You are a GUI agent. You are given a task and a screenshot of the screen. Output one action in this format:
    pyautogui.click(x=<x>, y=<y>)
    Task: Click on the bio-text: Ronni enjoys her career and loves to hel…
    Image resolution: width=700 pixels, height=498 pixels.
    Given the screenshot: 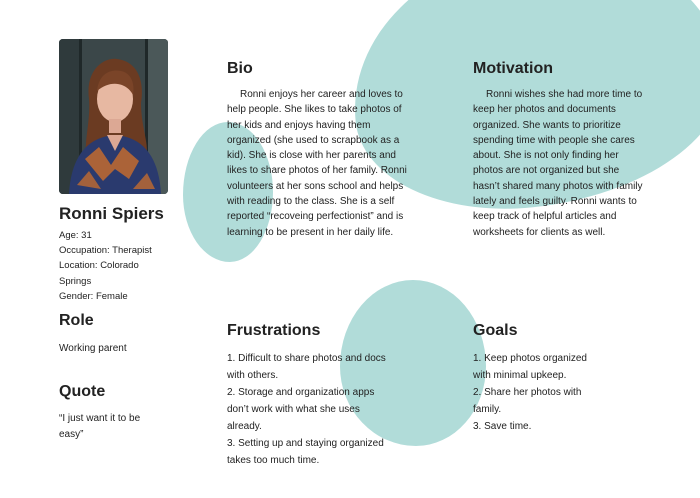 What is the action you would take?
    pyautogui.click(x=317, y=163)
    